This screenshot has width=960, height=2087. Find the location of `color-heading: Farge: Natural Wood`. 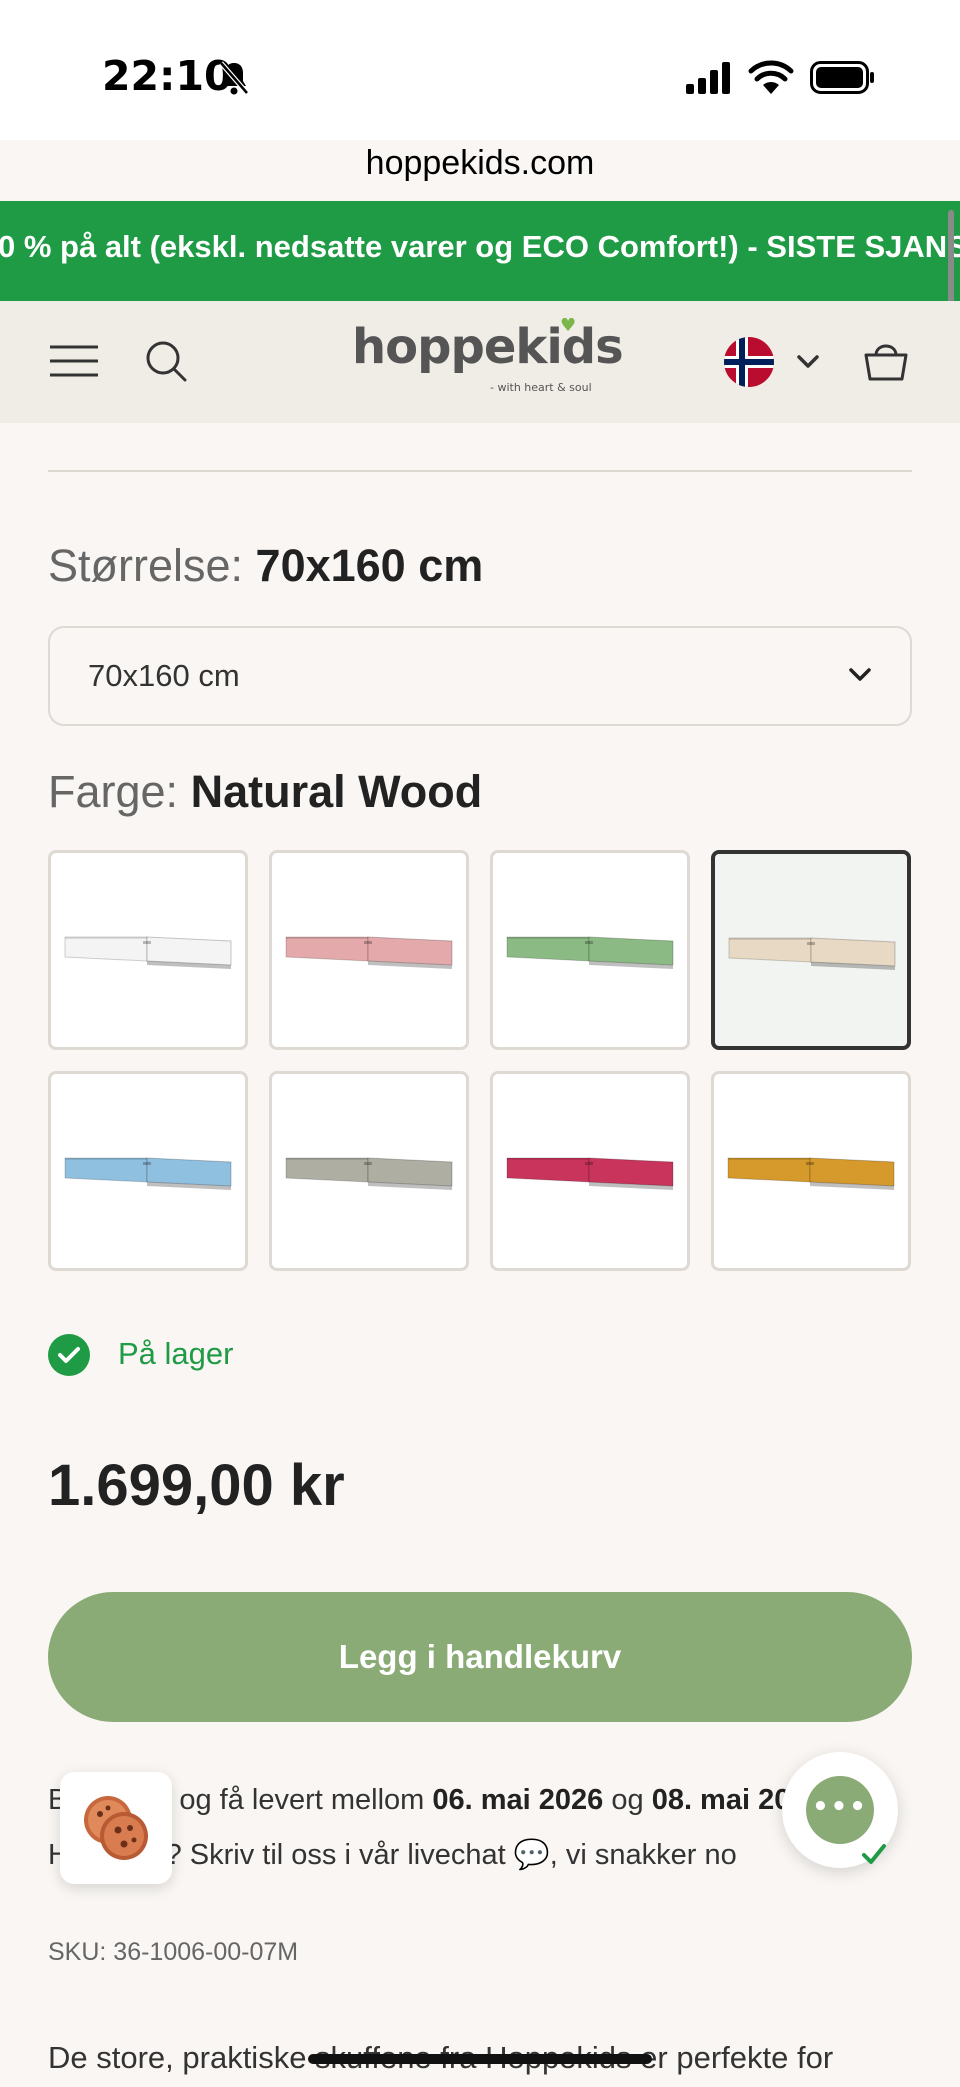

color-heading: Farge: Natural Wood is located at coordinates (265, 792).